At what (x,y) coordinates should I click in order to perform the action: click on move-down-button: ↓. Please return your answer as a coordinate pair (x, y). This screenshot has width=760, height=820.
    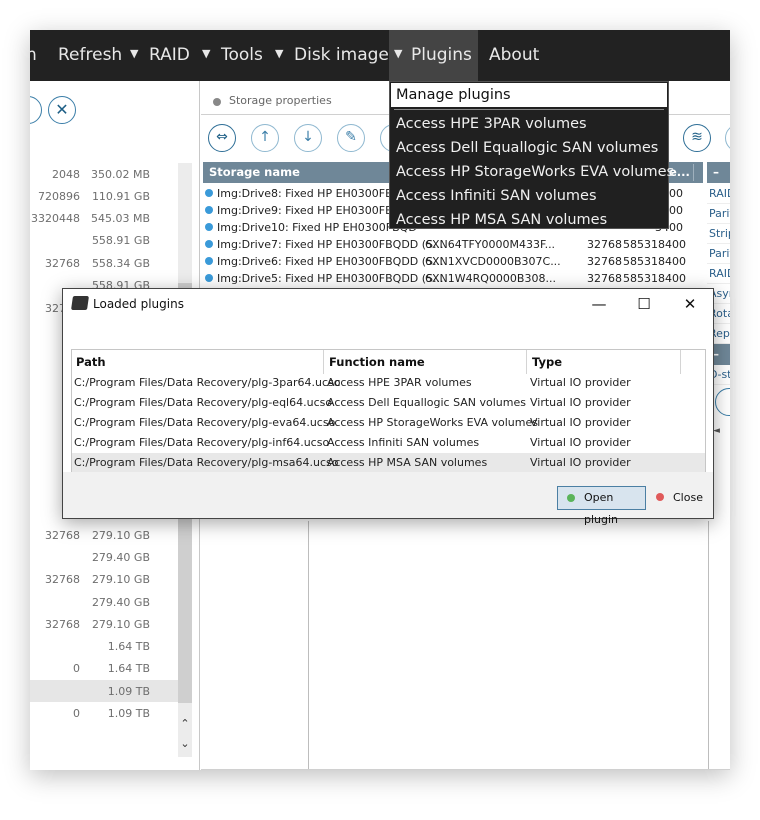
    Looking at the image, I should click on (308, 138).